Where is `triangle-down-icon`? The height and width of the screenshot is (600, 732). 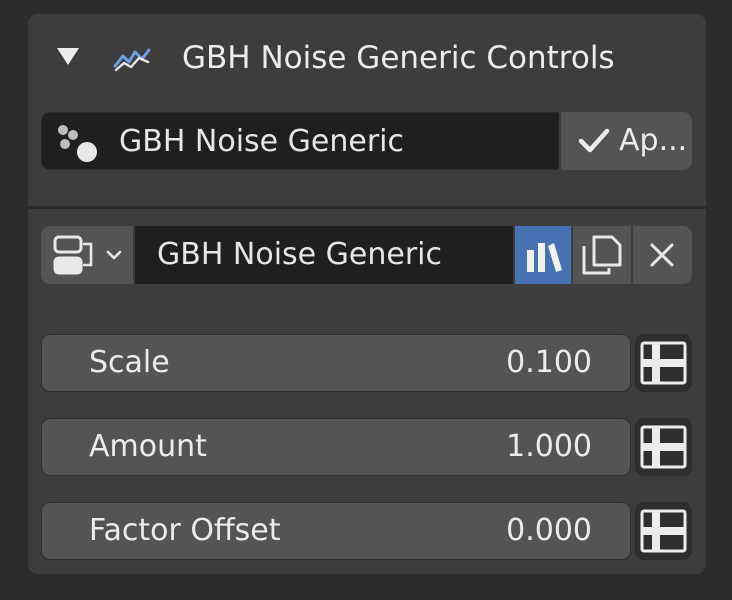 triangle-down-icon is located at coordinates (68, 56).